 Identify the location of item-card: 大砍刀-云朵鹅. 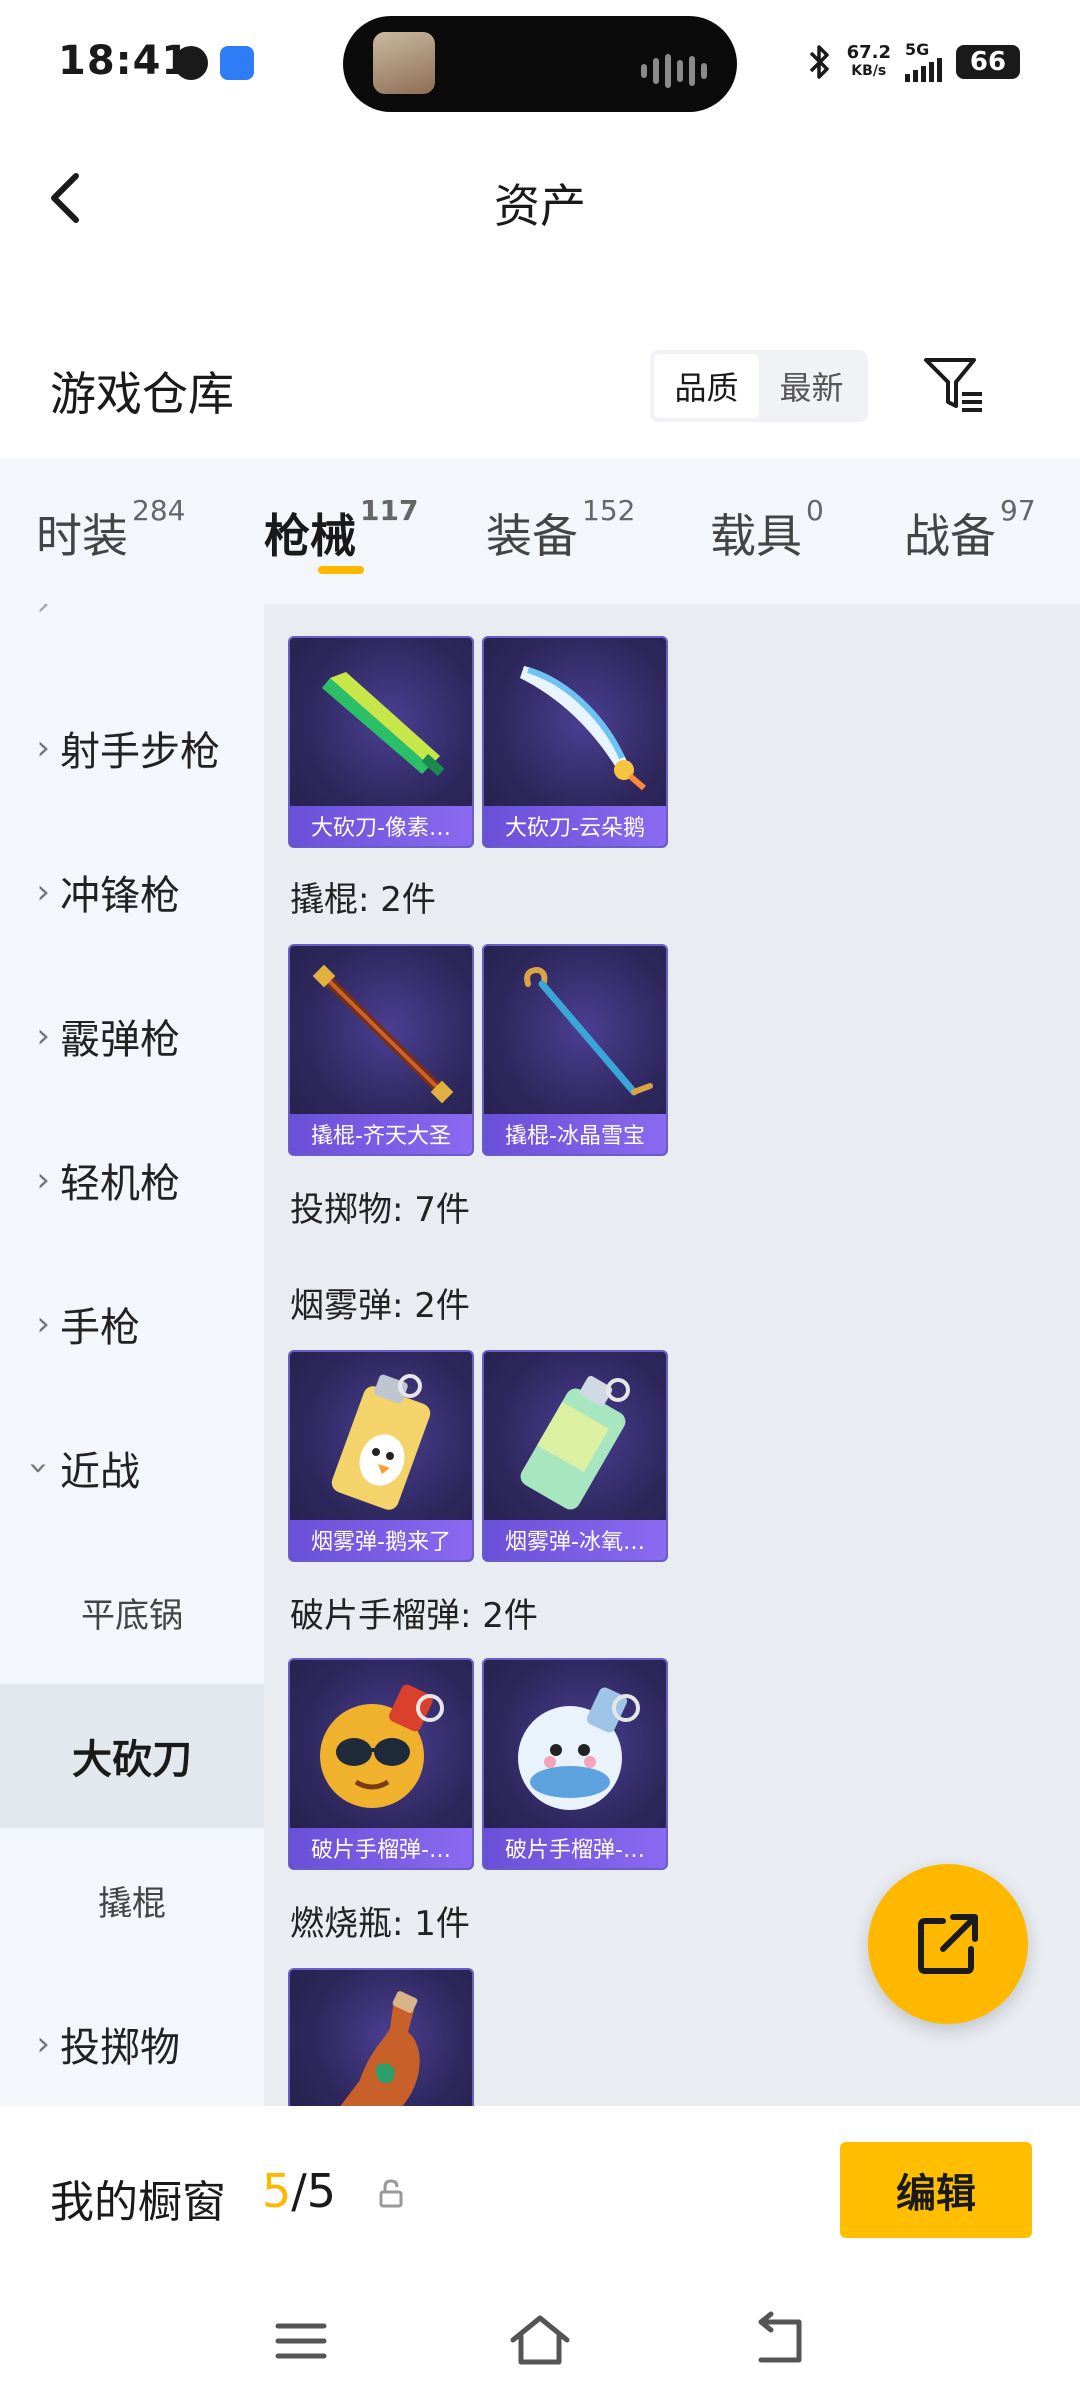
(575, 742).